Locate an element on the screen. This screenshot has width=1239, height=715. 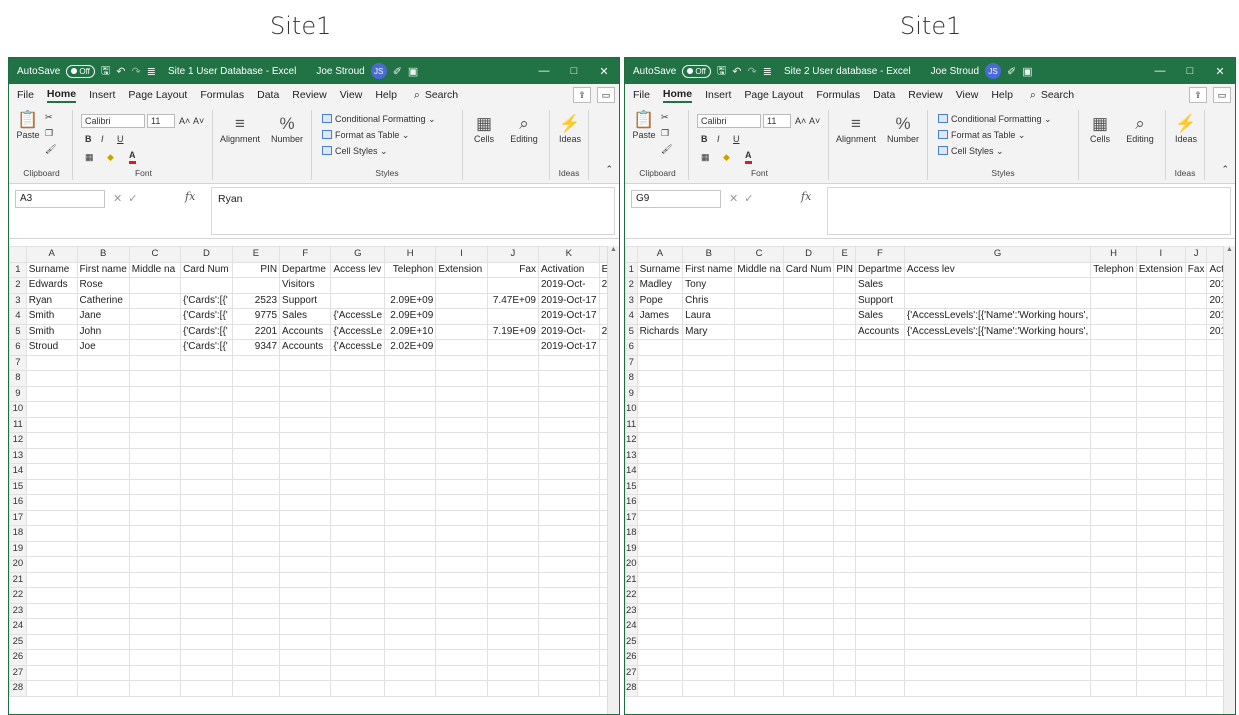
row-header: 11 is located at coordinates (631, 424).